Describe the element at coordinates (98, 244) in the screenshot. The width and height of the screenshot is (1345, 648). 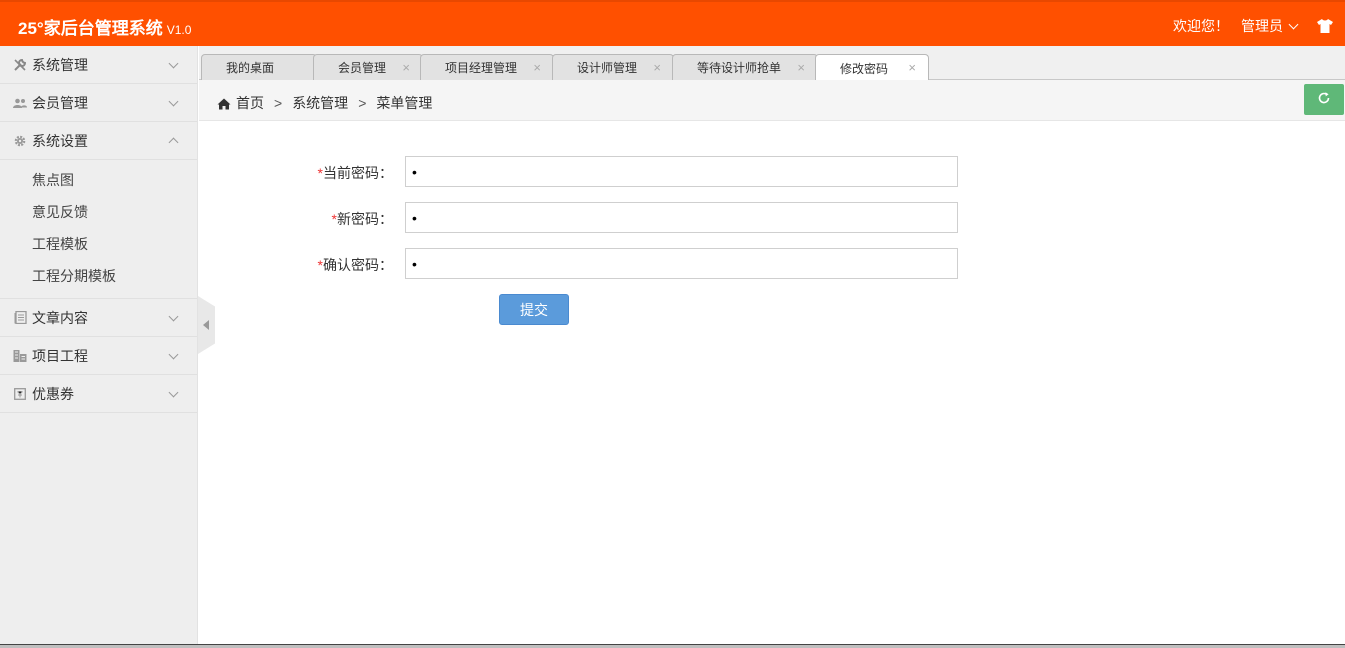
I see `sidebar-subitem-project-template: 工程模板` at that location.